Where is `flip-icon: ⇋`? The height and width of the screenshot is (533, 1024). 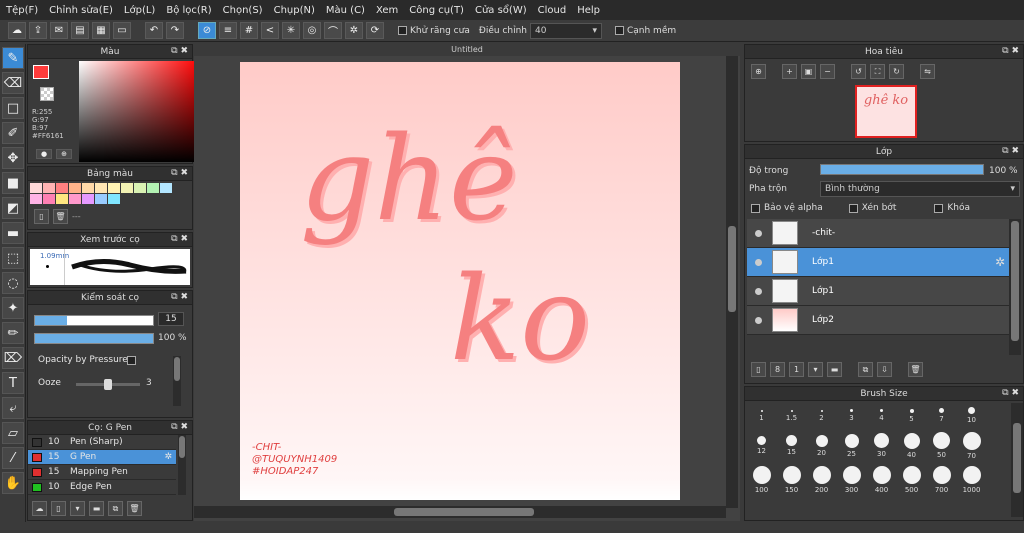 flip-icon: ⇋ is located at coordinates (927, 71).